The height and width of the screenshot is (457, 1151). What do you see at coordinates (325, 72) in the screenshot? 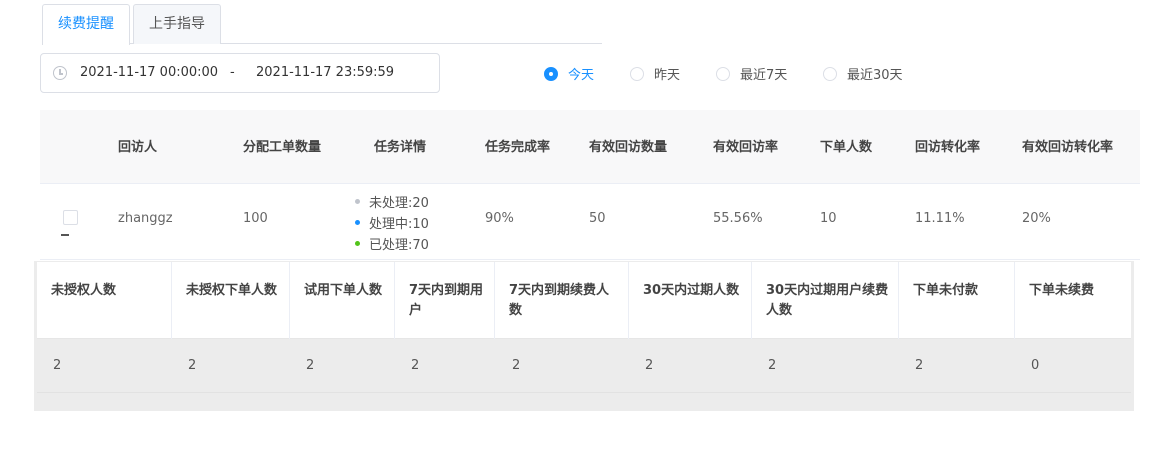
I see `date-end-input: 2021-11-17 23:59:59` at bounding box center [325, 72].